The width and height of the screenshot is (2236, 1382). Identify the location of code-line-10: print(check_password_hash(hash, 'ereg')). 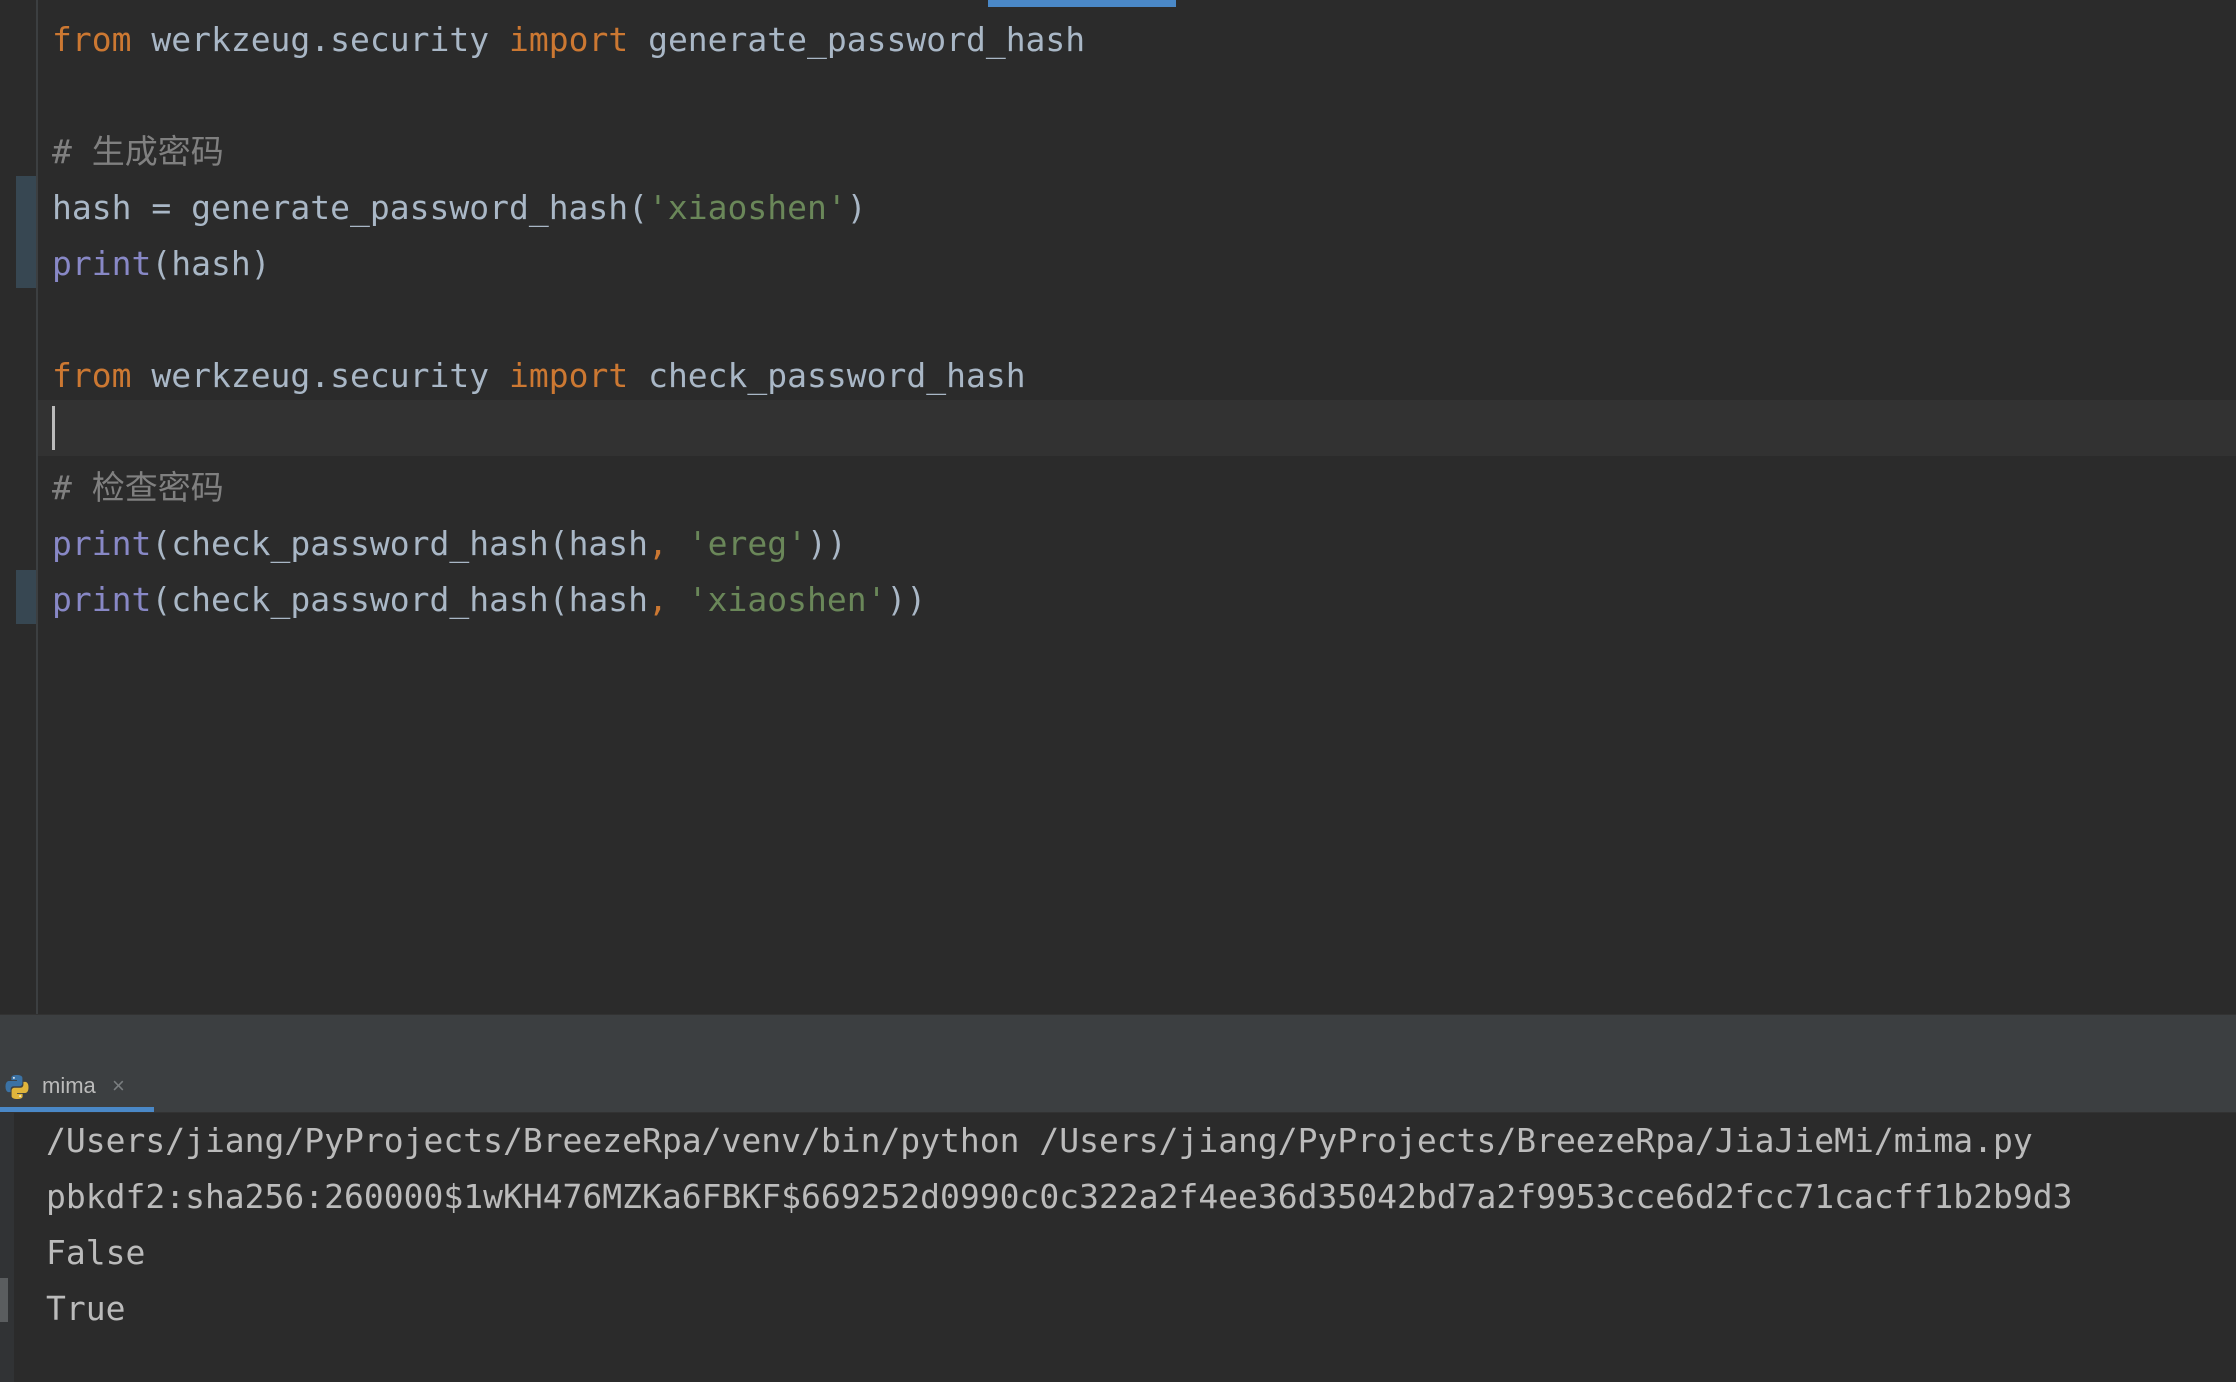
(449, 544).